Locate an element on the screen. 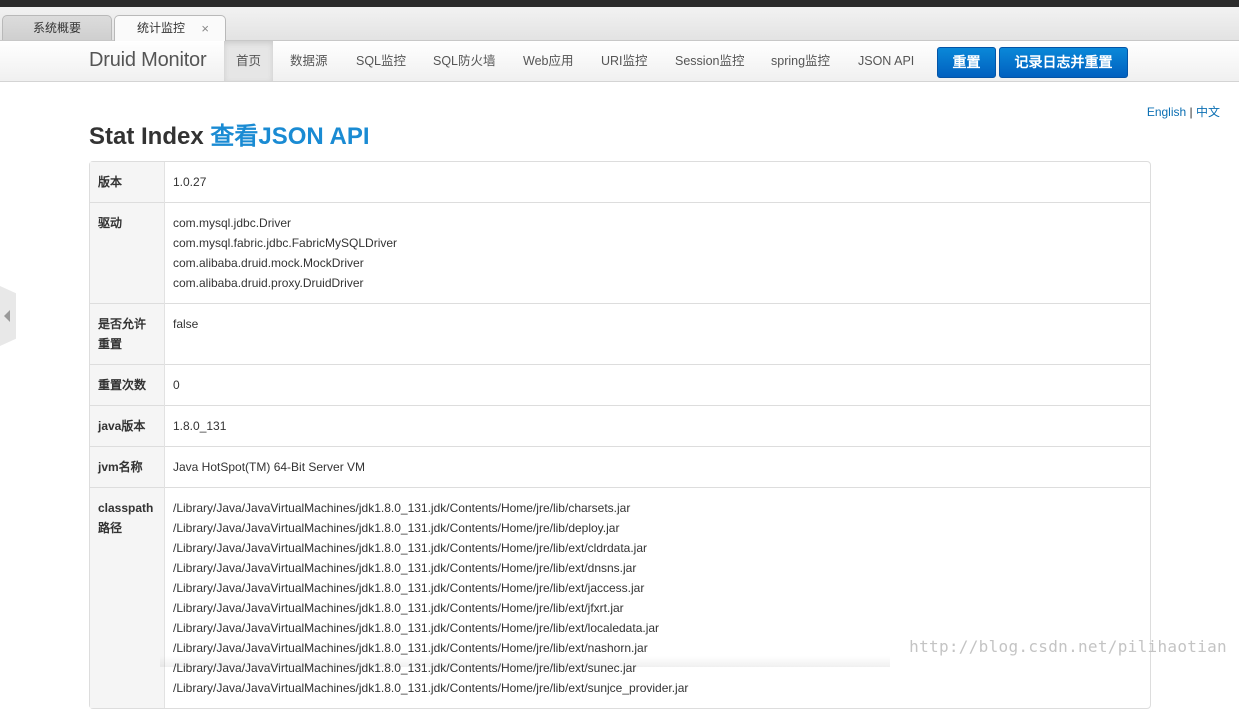 Image resolution: width=1239 pixels, height=709 pixels. nav-item-uri-monitor: URI监控 is located at coordinates (624, 61).